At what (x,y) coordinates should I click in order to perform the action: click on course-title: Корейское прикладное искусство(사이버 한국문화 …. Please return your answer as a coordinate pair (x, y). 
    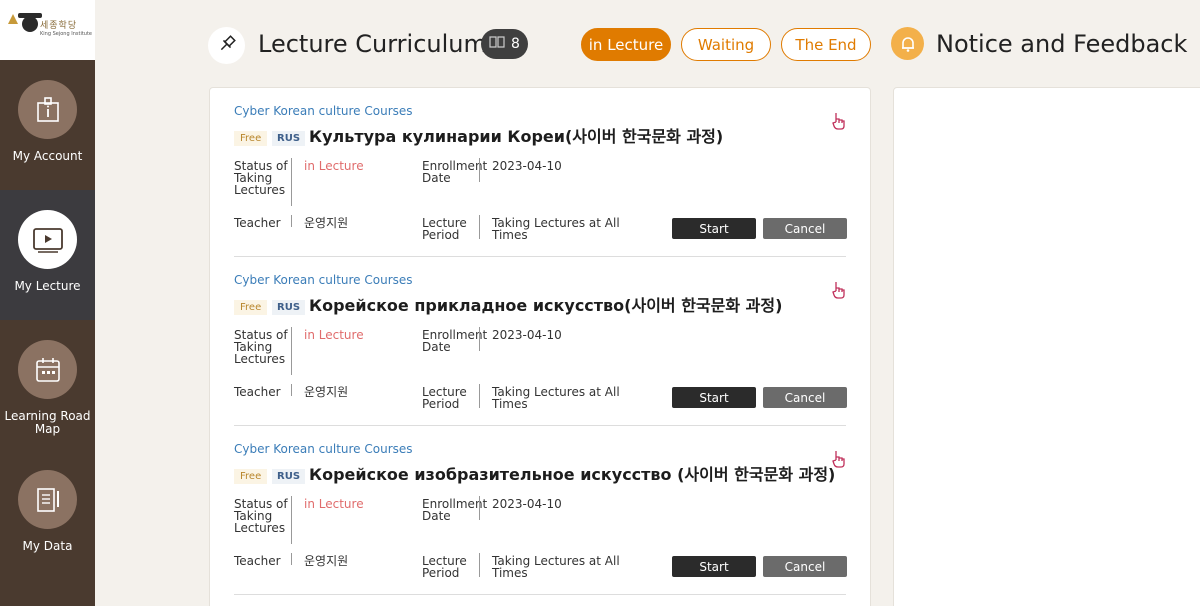
    Looking at the image, I should click on (545, 306).